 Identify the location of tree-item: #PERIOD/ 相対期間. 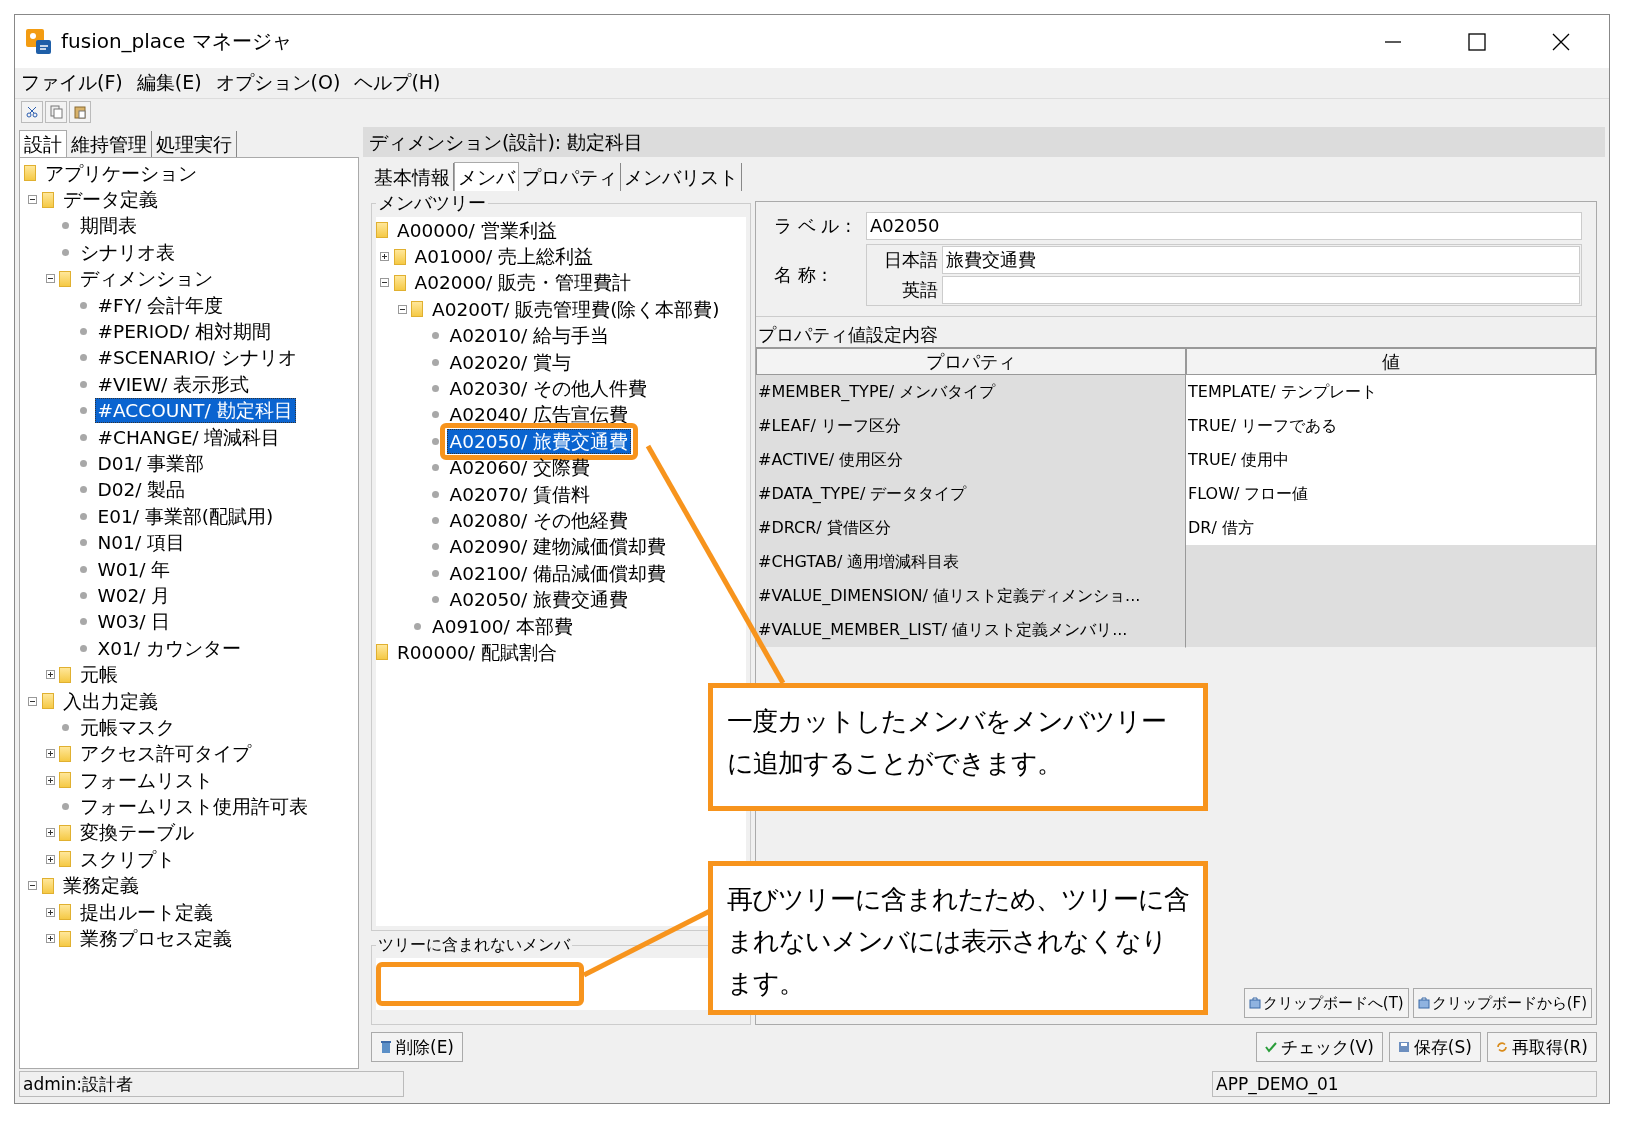
(184, 332).